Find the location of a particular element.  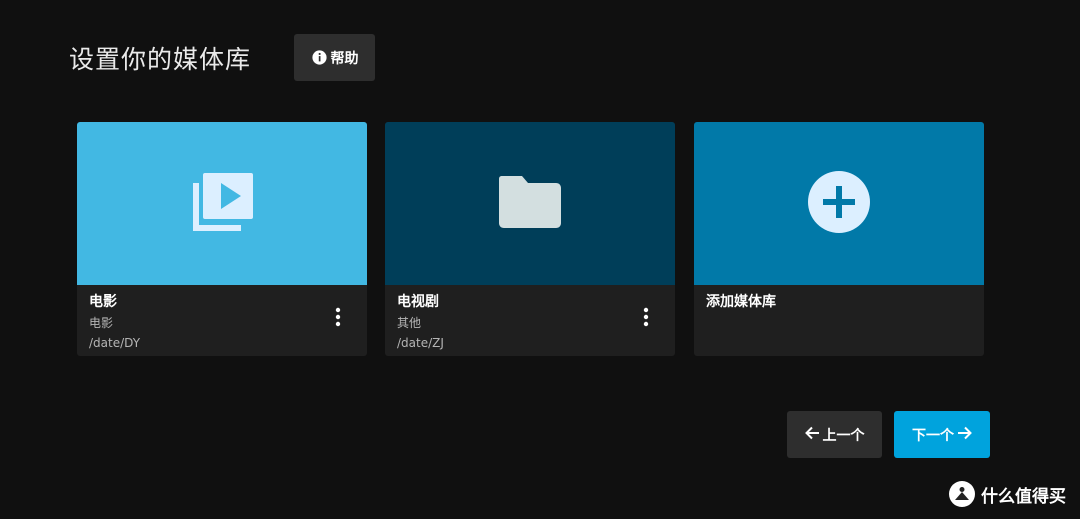

add-library-thumbnail is located at coordinates (839, 203).